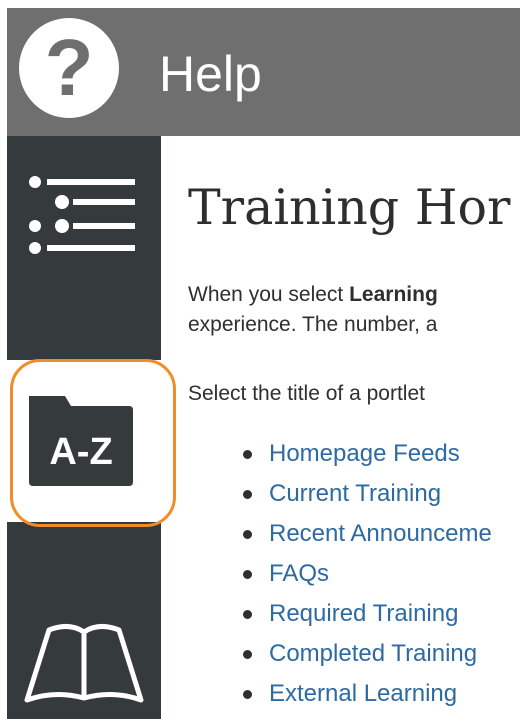 The height and width of the screenshot is (719, 520). Describe the element at coordinates (84, 620) in the screenshot. I see `sidebar-item-training-catalog` at that location.